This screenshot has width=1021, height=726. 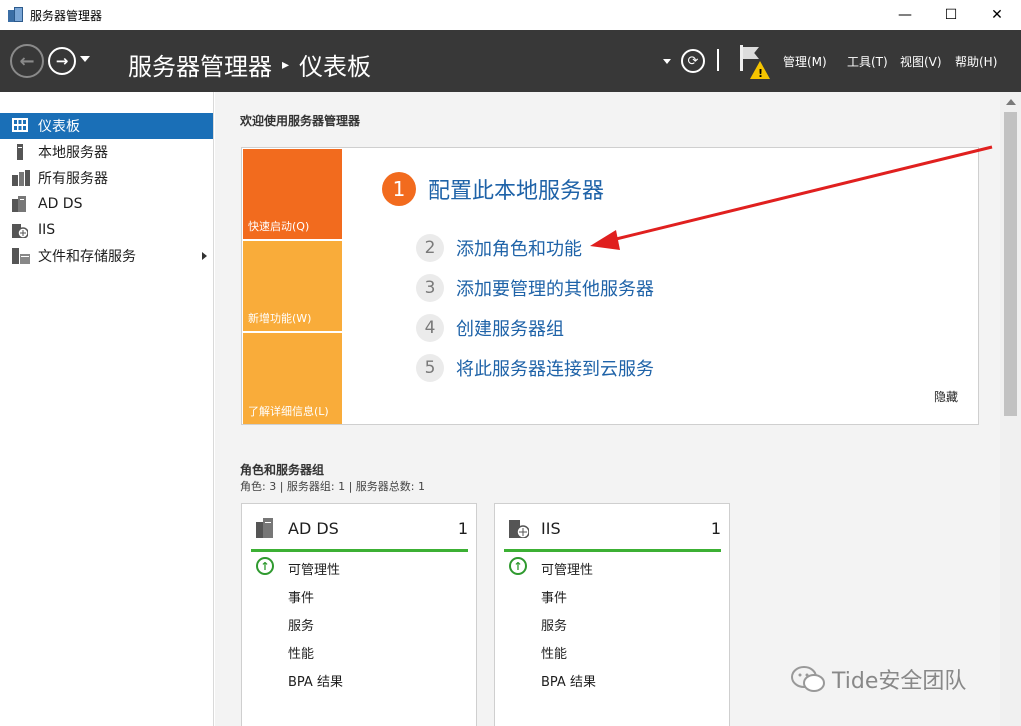 I want to click on watermark: Tide安全团队, so click(x=878, y=679).